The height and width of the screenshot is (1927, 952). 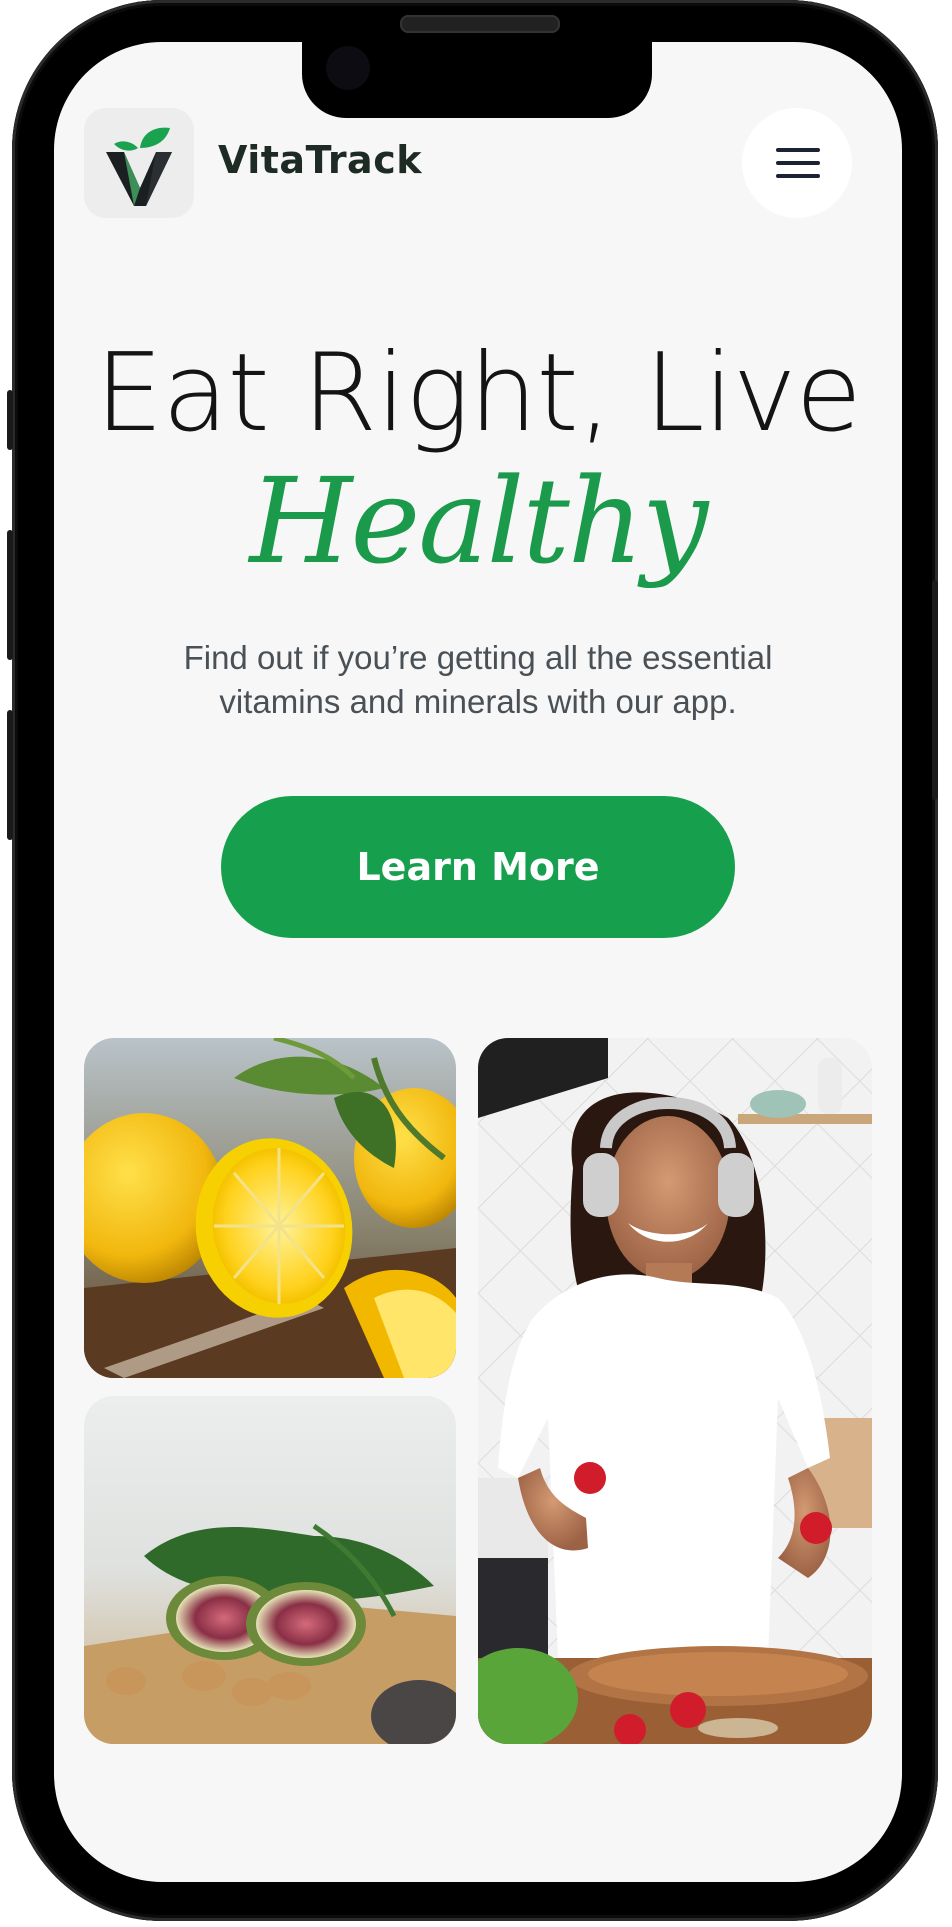 I want to click on sprout-v-logo-icon, so click(x=139, y=166).